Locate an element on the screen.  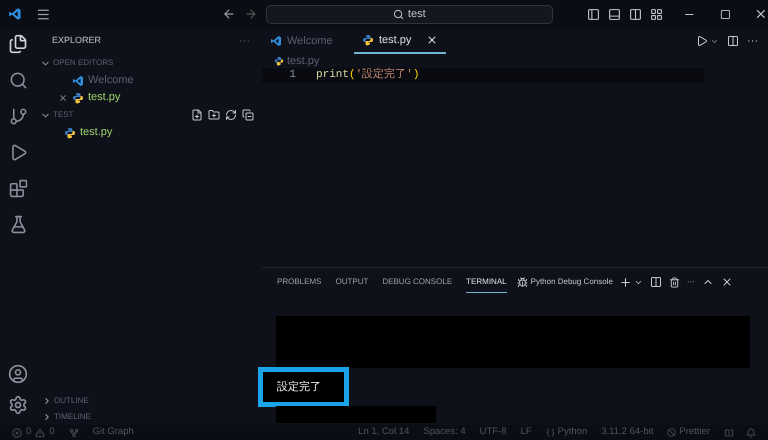
new-folder-icon is located at coordinates (214, 115).